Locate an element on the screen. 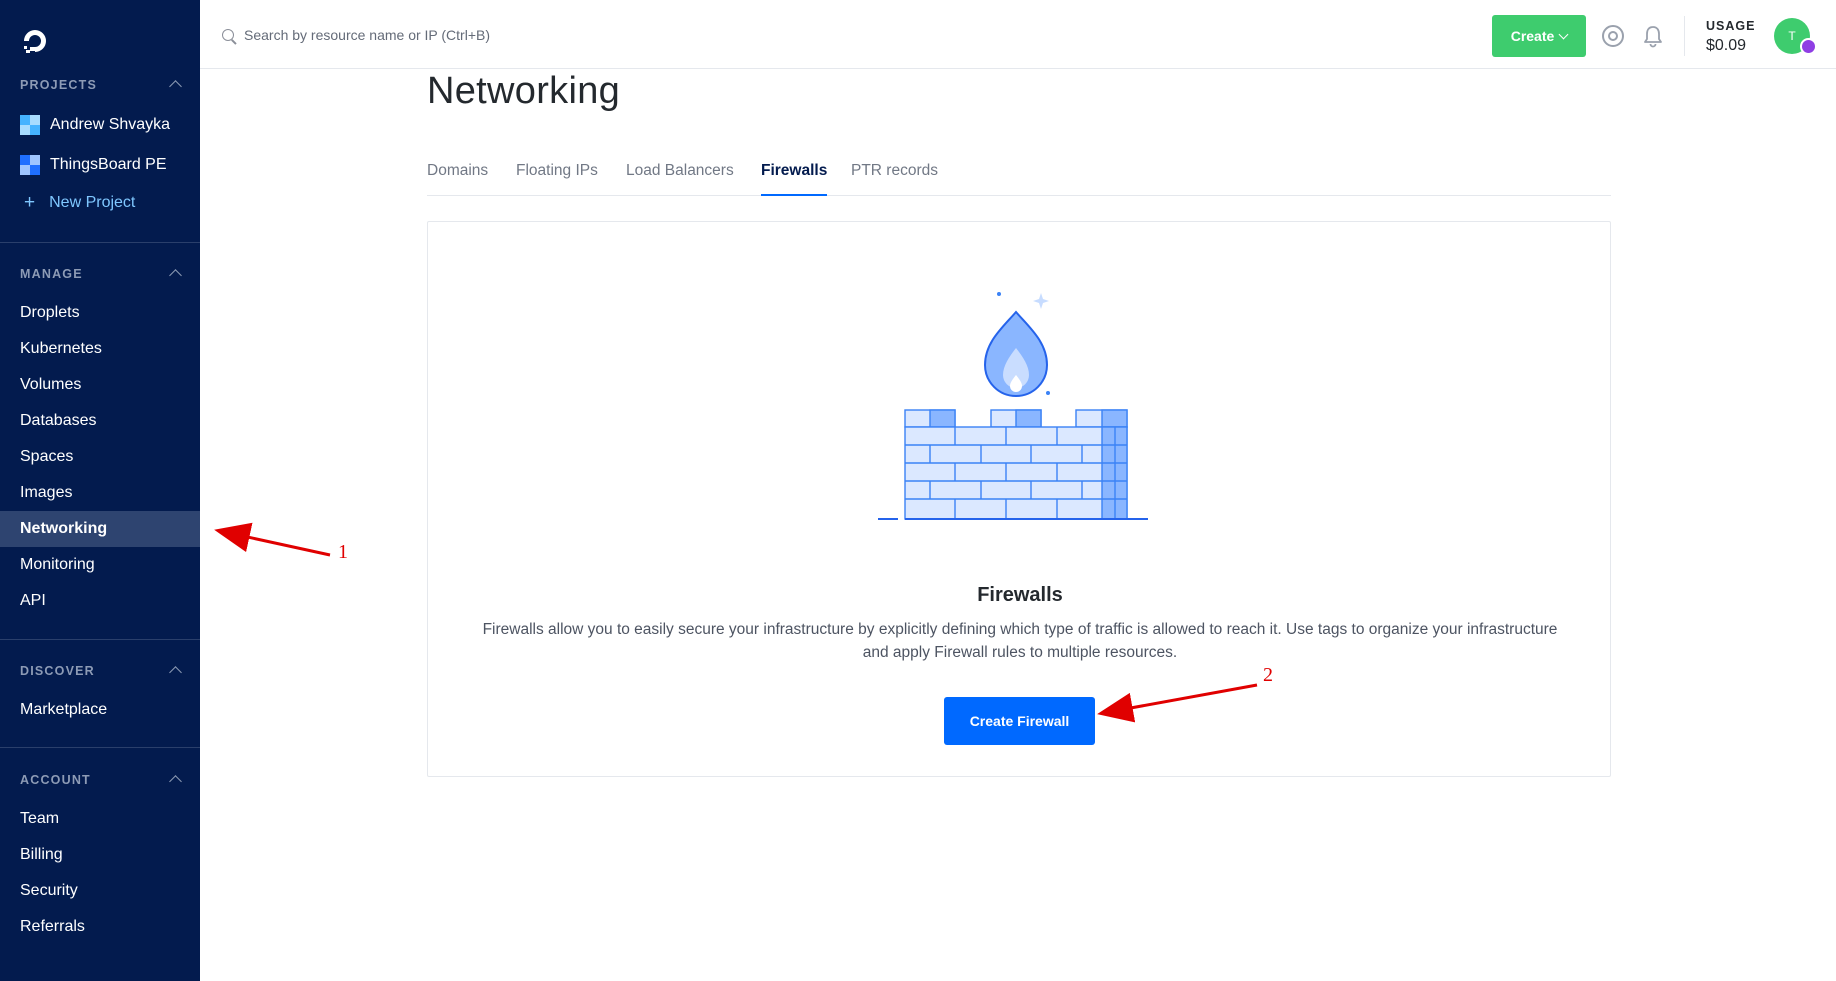  annotation-label-1: 1 is located at coordinates (343, 552).